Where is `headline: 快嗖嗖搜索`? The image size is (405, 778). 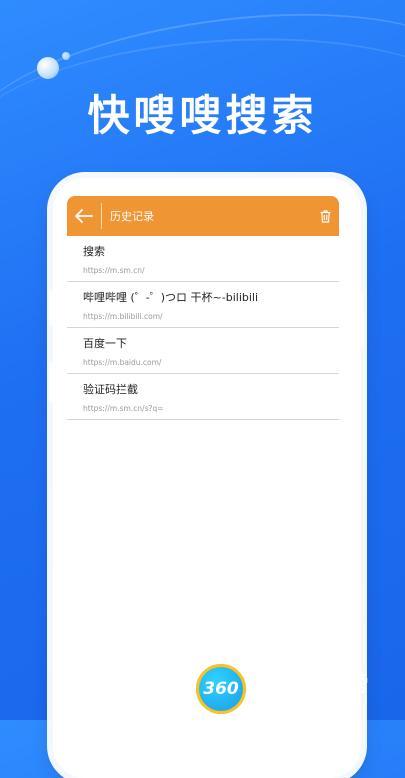
headline: 快嗖嗖搜索 is located at coordinates (202, 115).